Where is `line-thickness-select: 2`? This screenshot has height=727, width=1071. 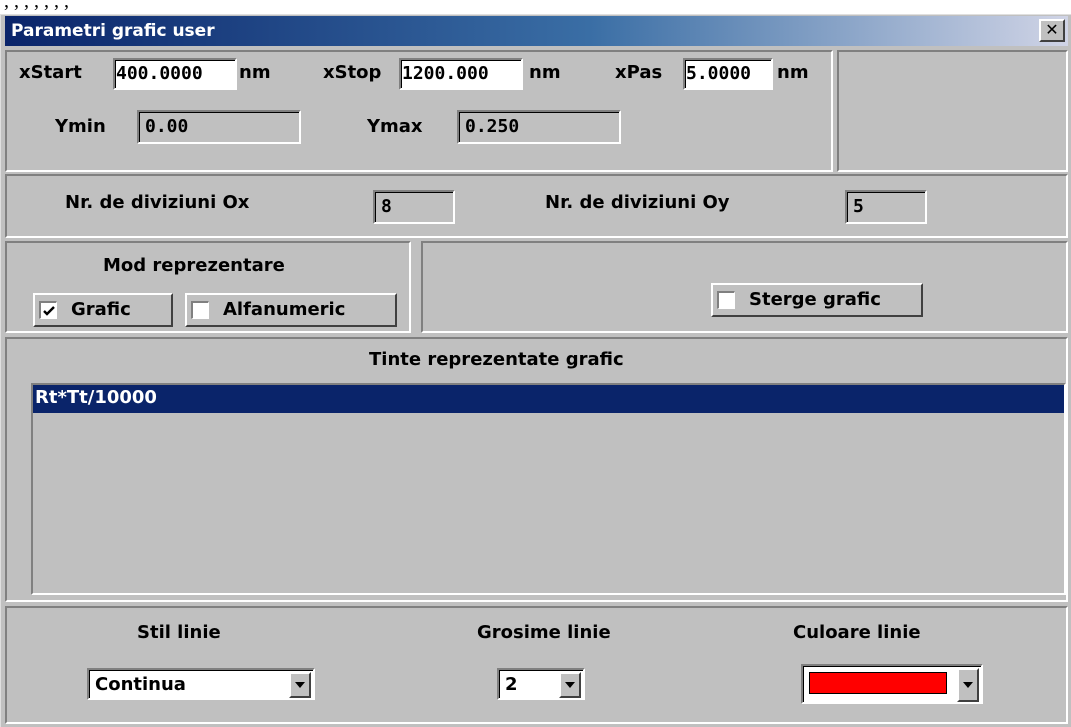 line-thickness-select: 2 is located at coordinates (541, 684).